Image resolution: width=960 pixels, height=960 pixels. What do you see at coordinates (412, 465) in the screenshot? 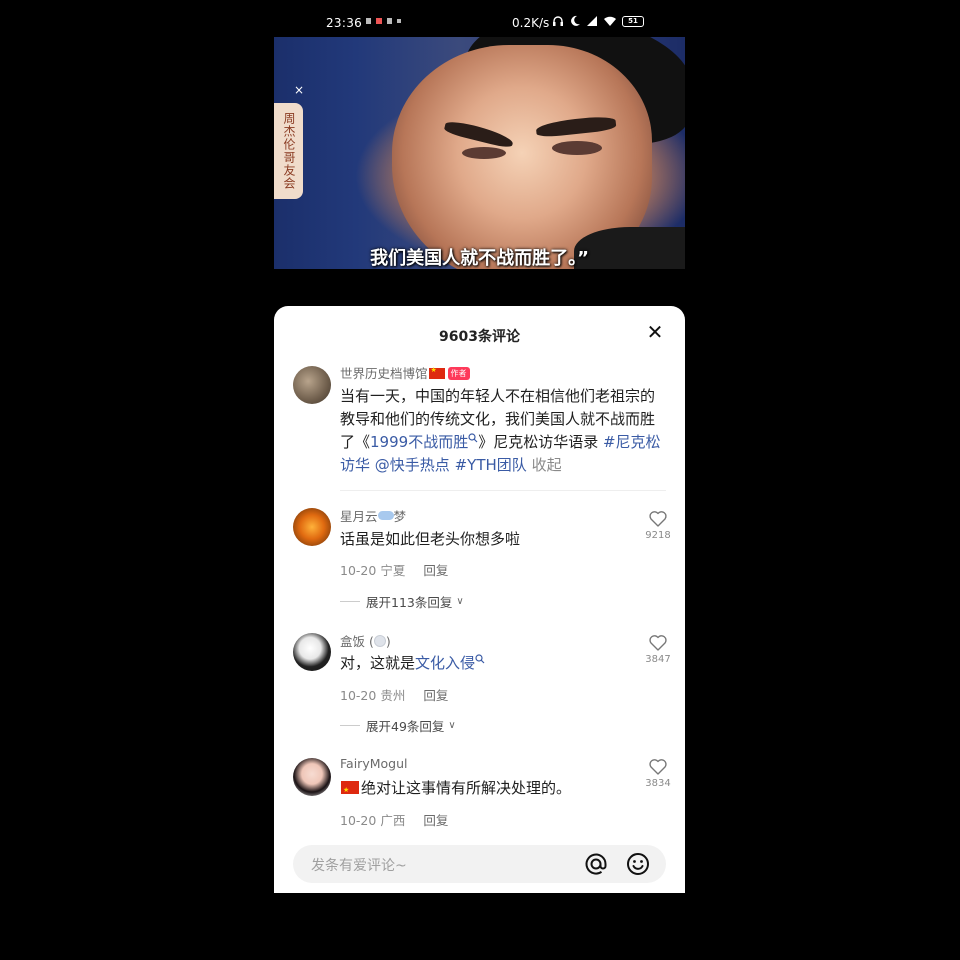
I see `mention-link: @快手热点` at bounding box center [412, 465].